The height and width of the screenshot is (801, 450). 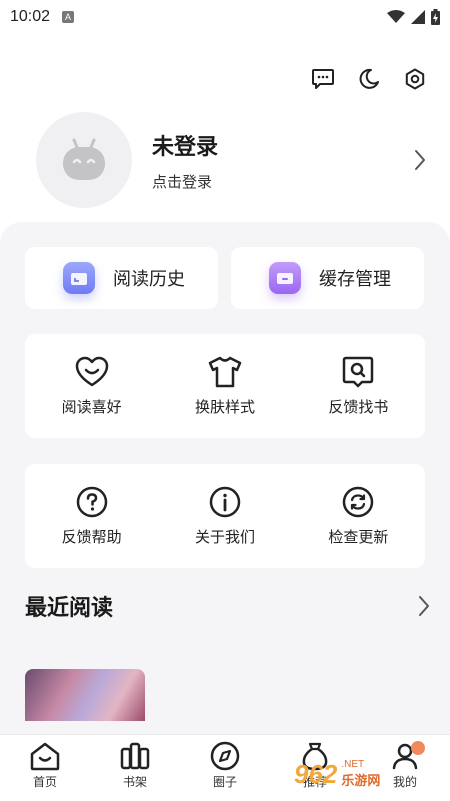 I want to click on skin-style-label: 换肤样式, so click(x=224, y=406).